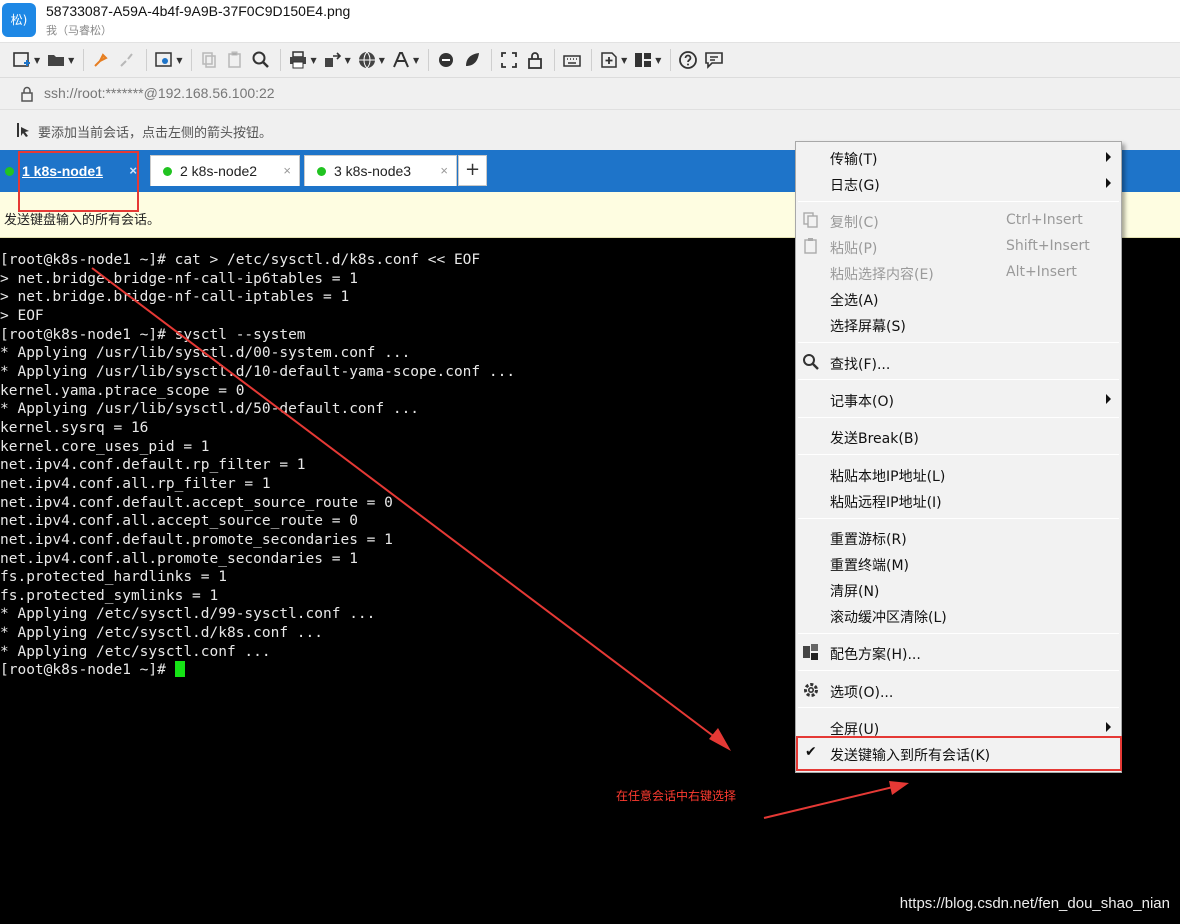  What do you see at coordinates (958, 537) in the screenshot?
I see `menu-item-reset-cursor: 重置游标(R)` at bounding box center [958, 537].